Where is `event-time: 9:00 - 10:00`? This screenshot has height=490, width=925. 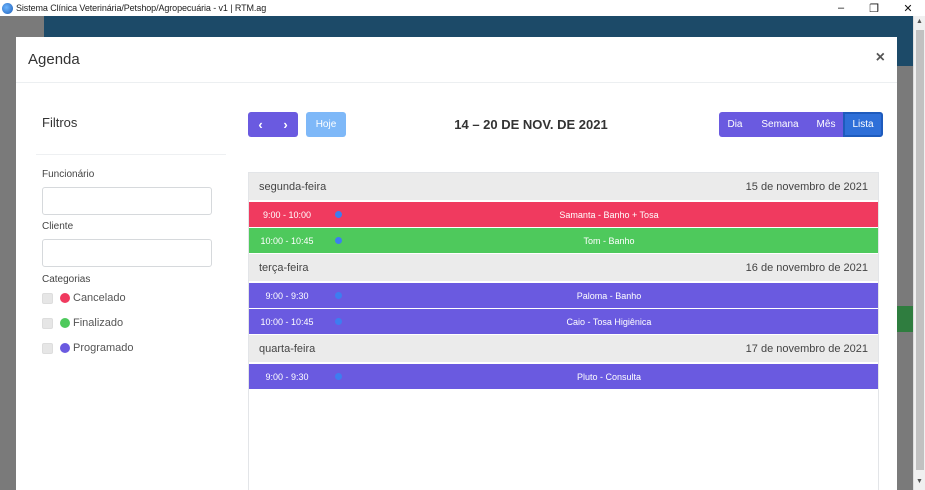 event-time: 9:00 - 10:00 is located at coordinates (287, 215).